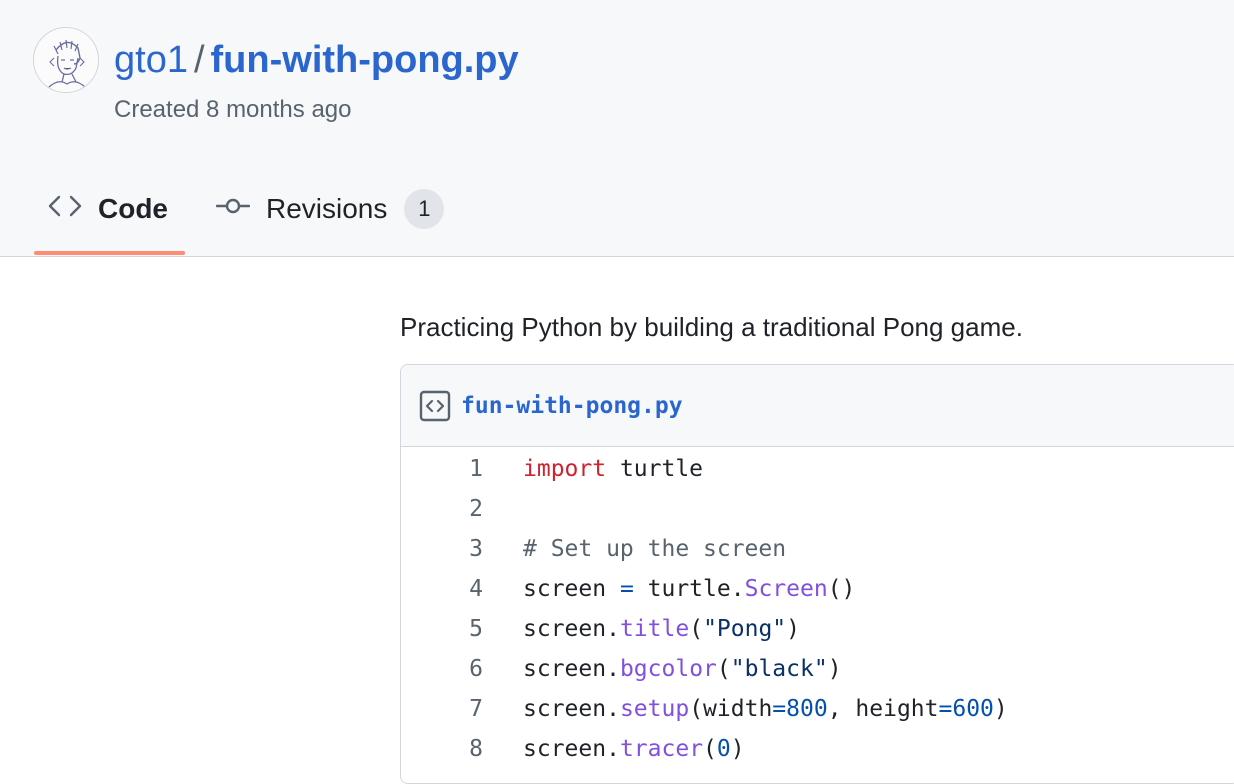 Image resolution: width=1234 pixels, height=784 pixels. What do you see at coordinates (682, 669) in the screenshot?
I see `line-code: screen.bgcolor("black")` at bounding box center [682, 669].